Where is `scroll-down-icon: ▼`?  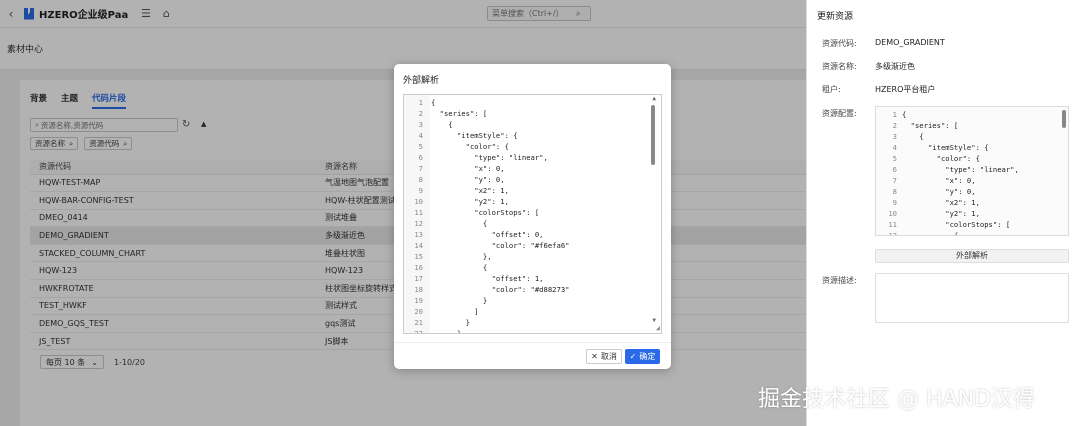 scroll-down-icon: ▼ is located at coordinates (654, 320).